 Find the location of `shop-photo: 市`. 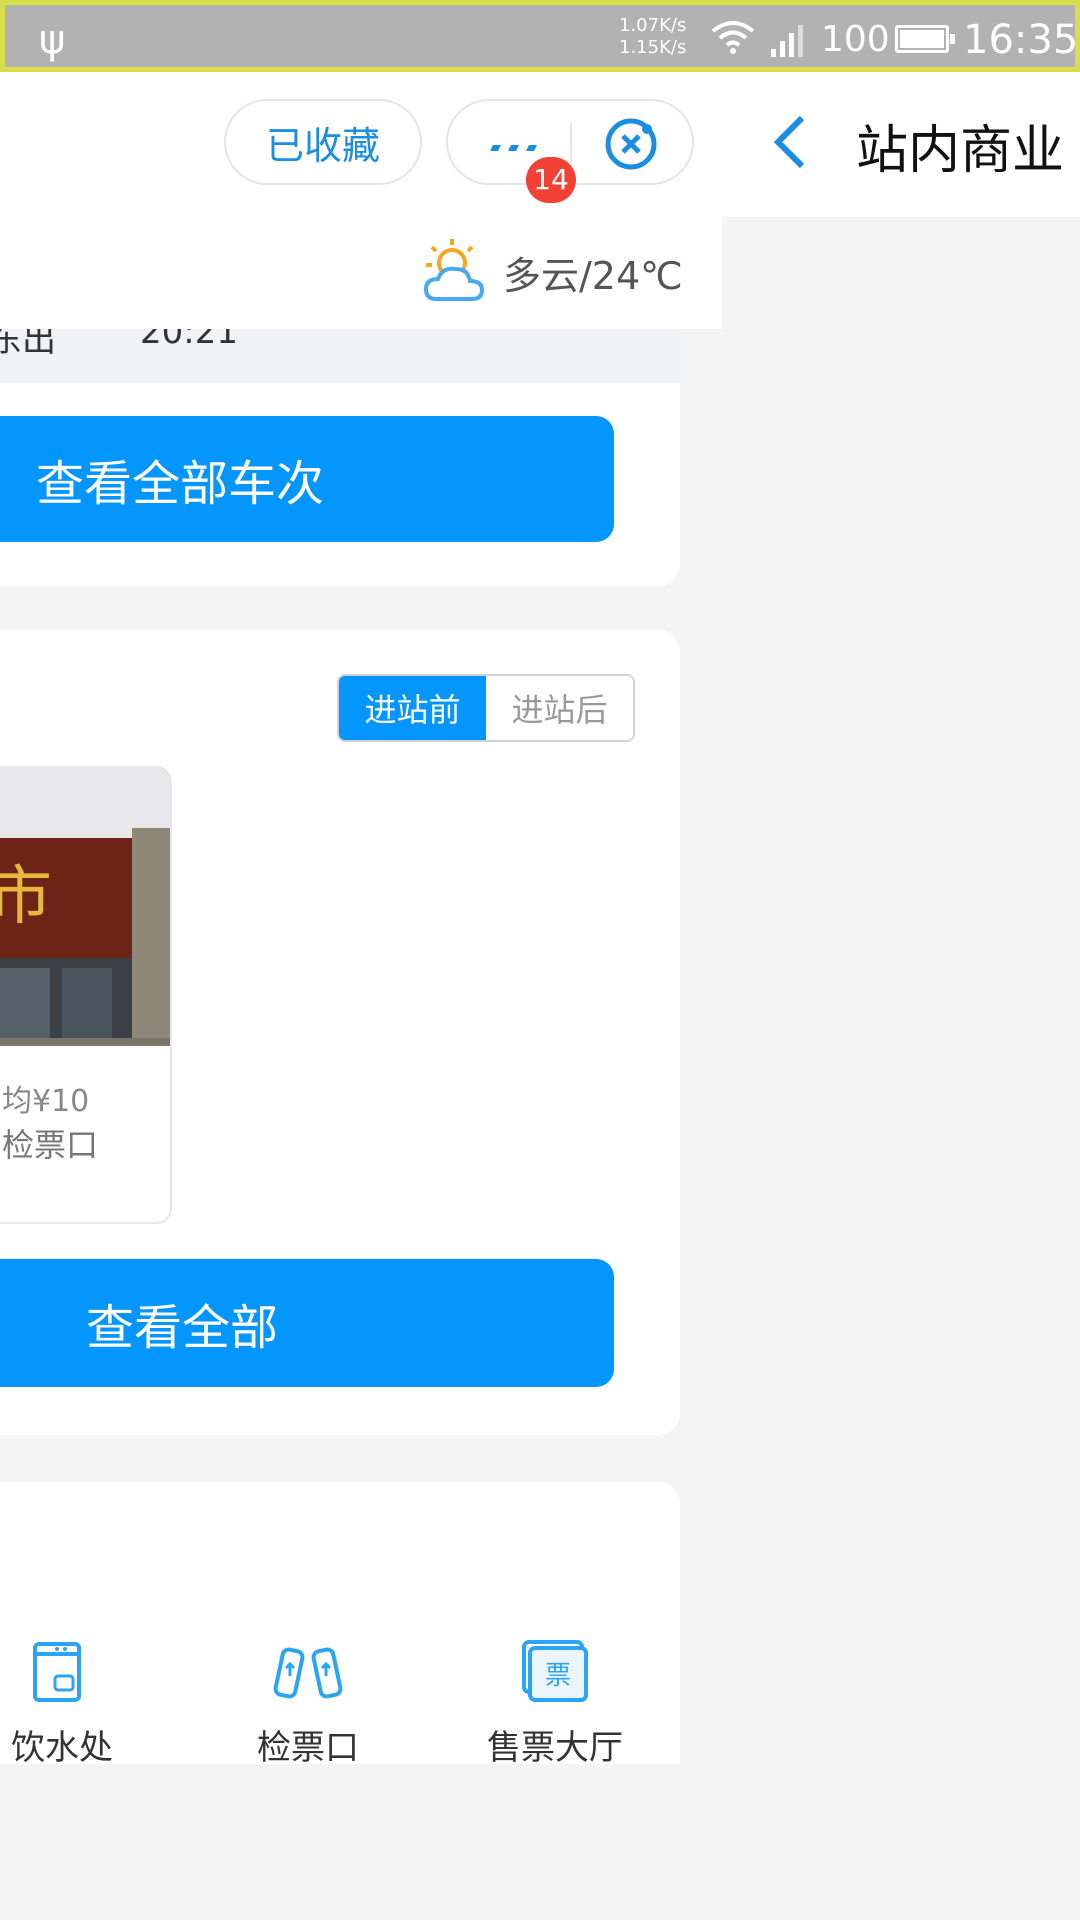

shop-photo: 市 is located at coordinates (85, 907).